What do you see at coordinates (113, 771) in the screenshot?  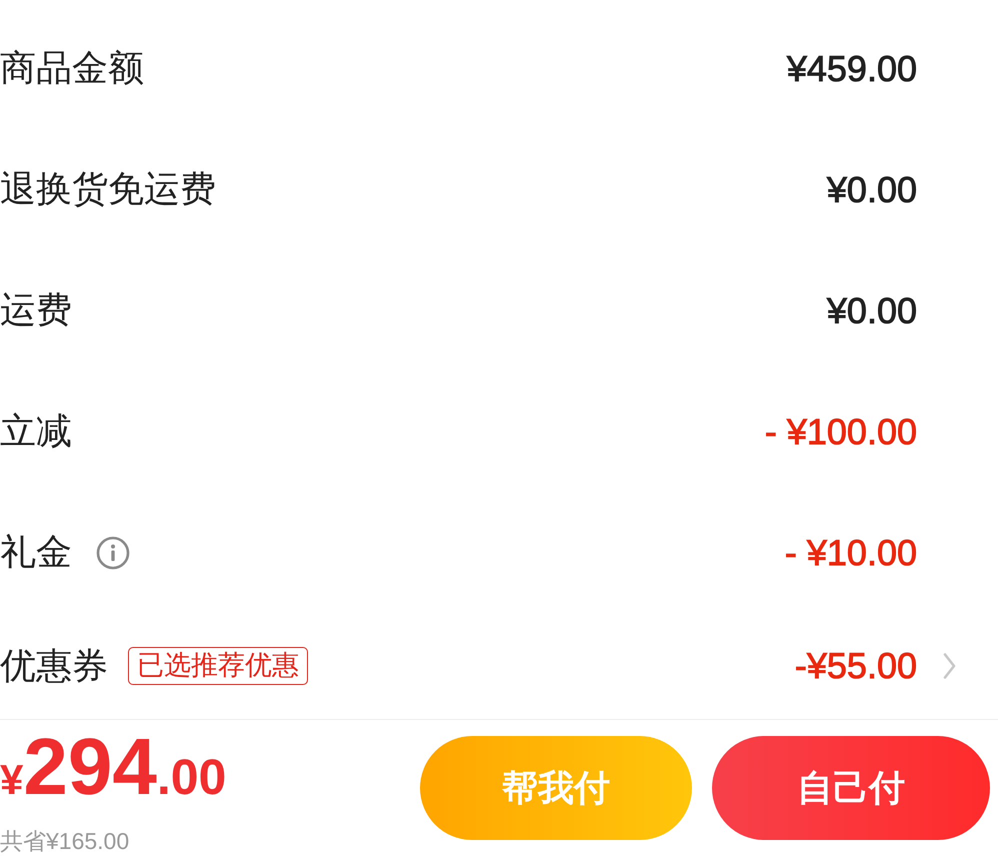 I see `total-price: ¥294.00` at bounding box center [113, 771].